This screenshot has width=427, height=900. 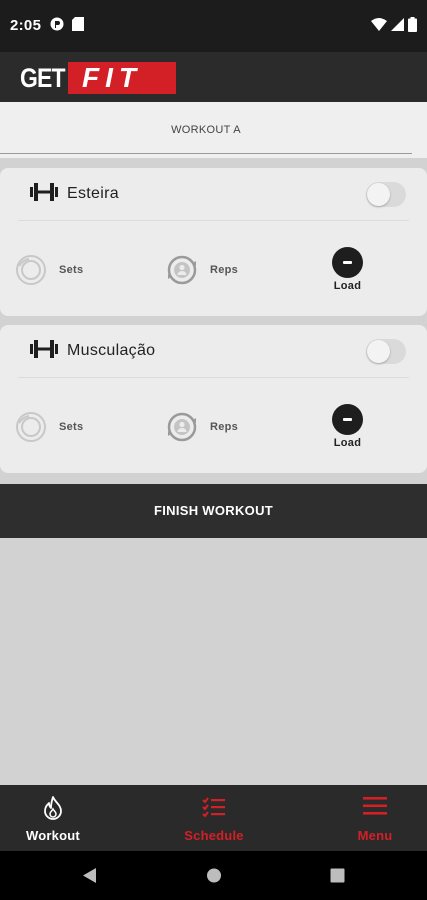 What do you see at coordinates (57, 24) in the screenshot?
I see `app-notification-icon` at bounding box center [57, 24].